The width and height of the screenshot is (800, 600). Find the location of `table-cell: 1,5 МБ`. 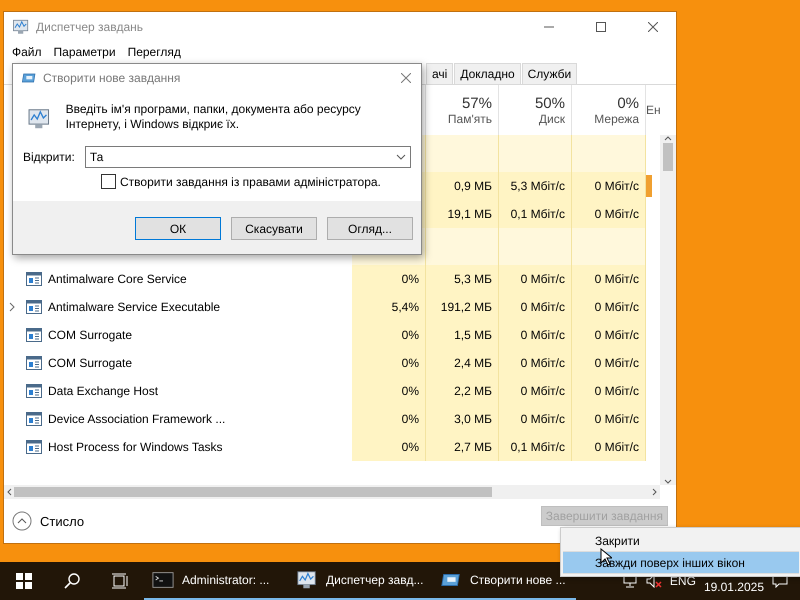

table-cell: 1,5 МБ is located at coordinates (462, 335).